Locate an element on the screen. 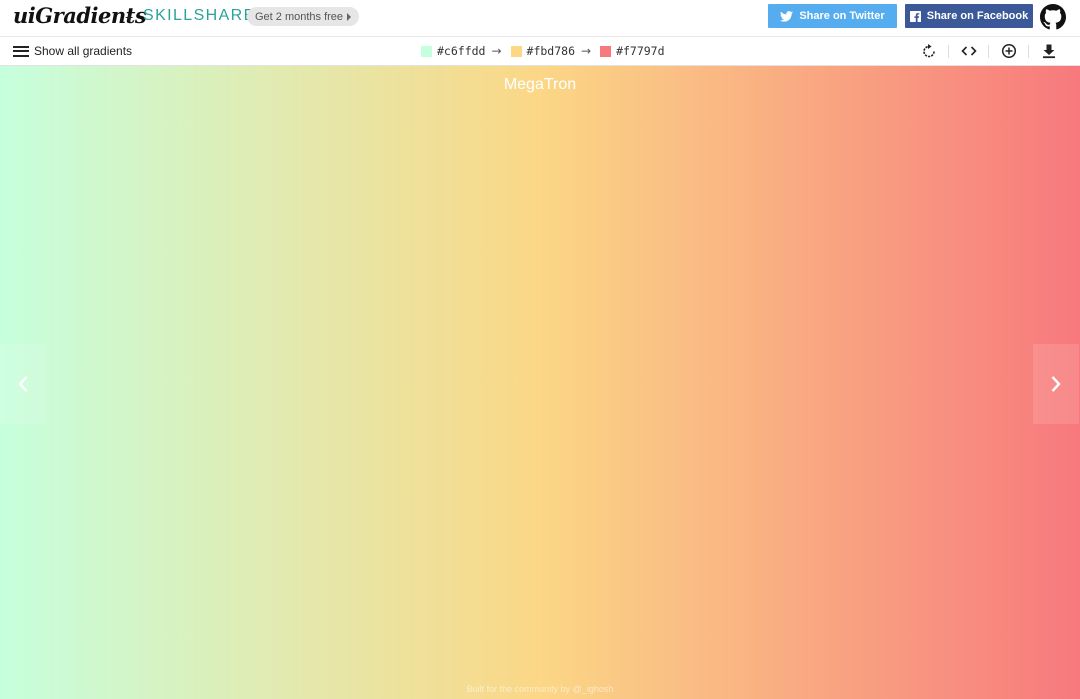 This screenshot has height=699, width=1080. promo-button: Get 2 months free is located at coordinates (303, 16).